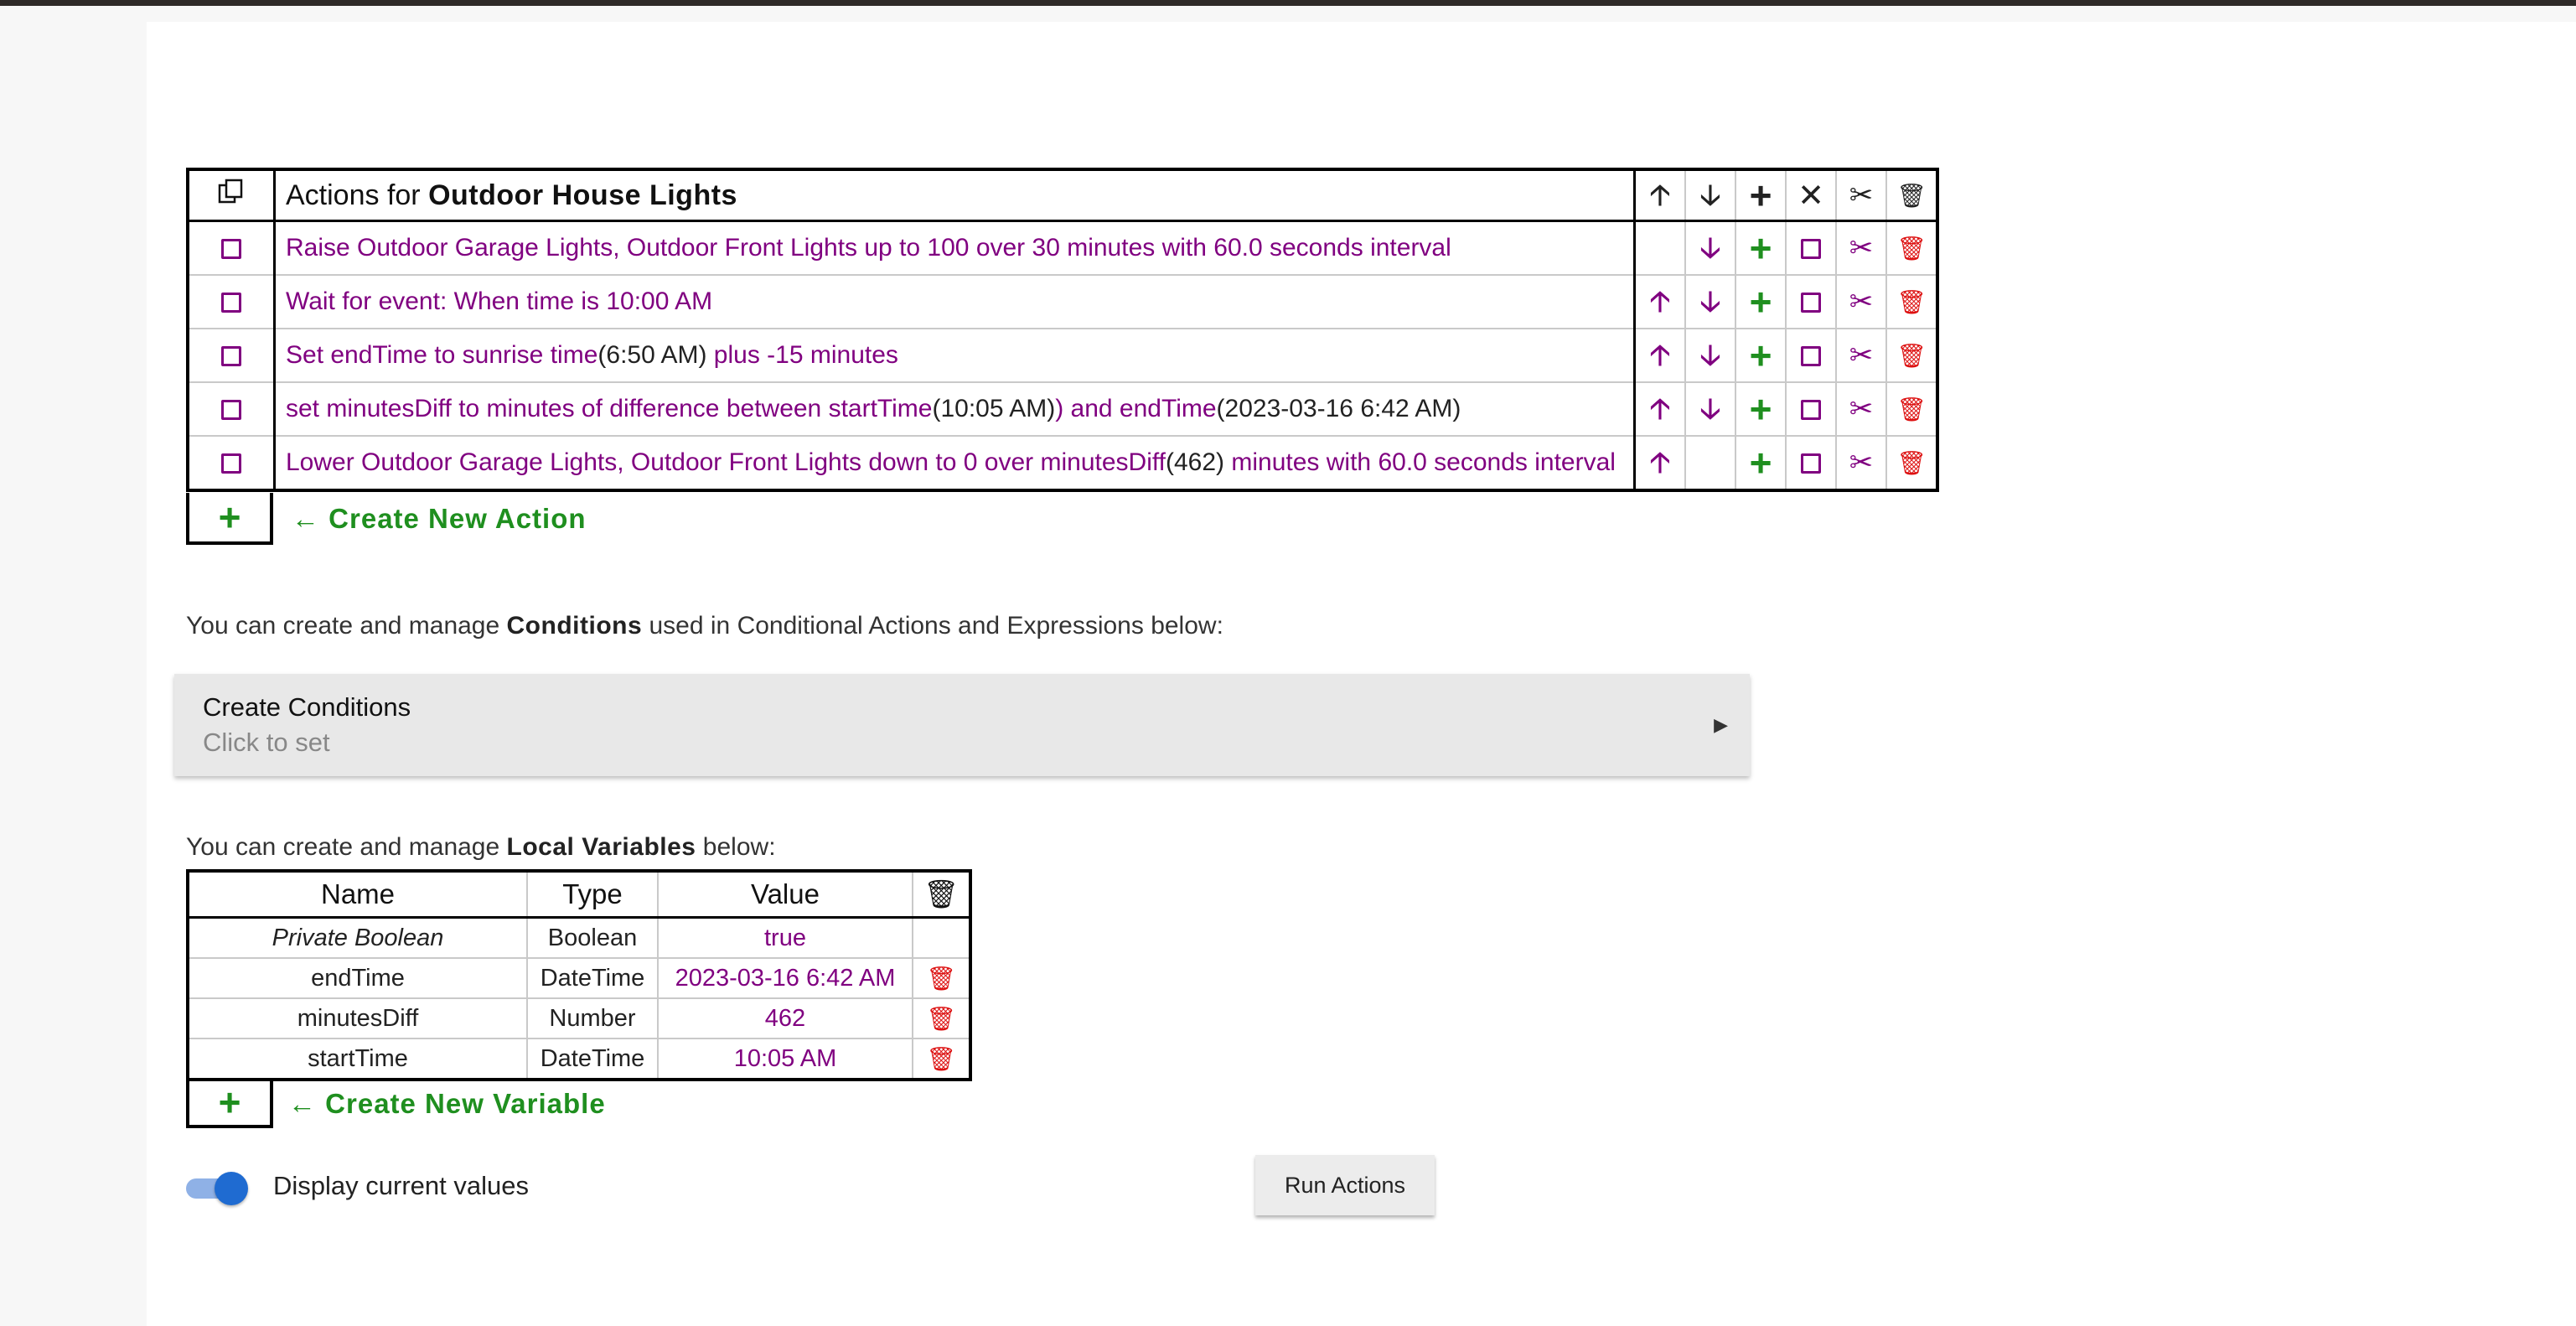 The width and height of the screenshot is (2576, 1326). Describe the element at coordinates (954, 301) in the screenshot. I see `action-text: Wait for event: When time is 10:00 AM` at that location.